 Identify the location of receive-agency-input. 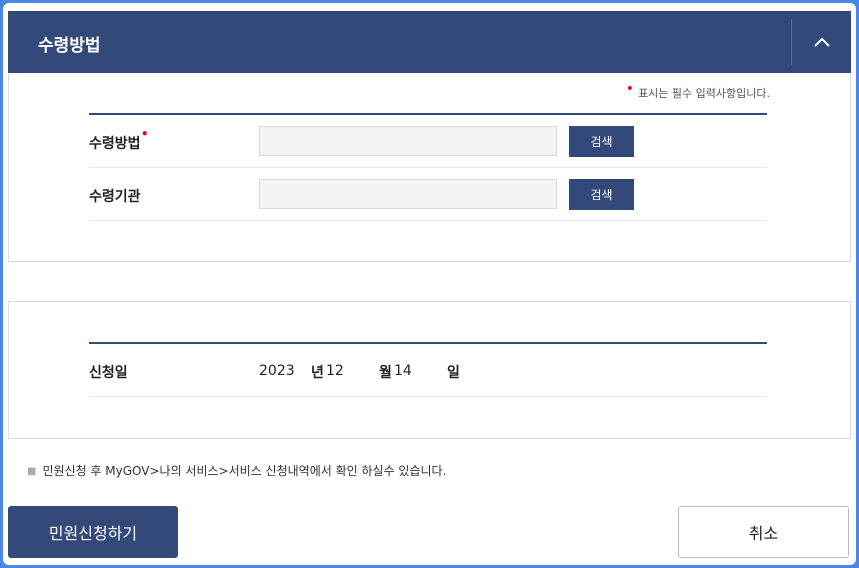
(408, 194).